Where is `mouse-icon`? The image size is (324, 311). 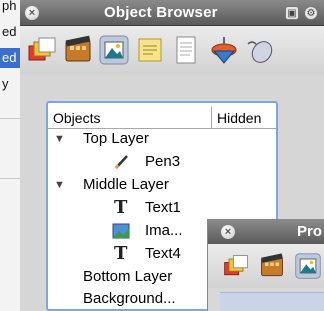 mouse-icon is located at coordinates (260, 50).